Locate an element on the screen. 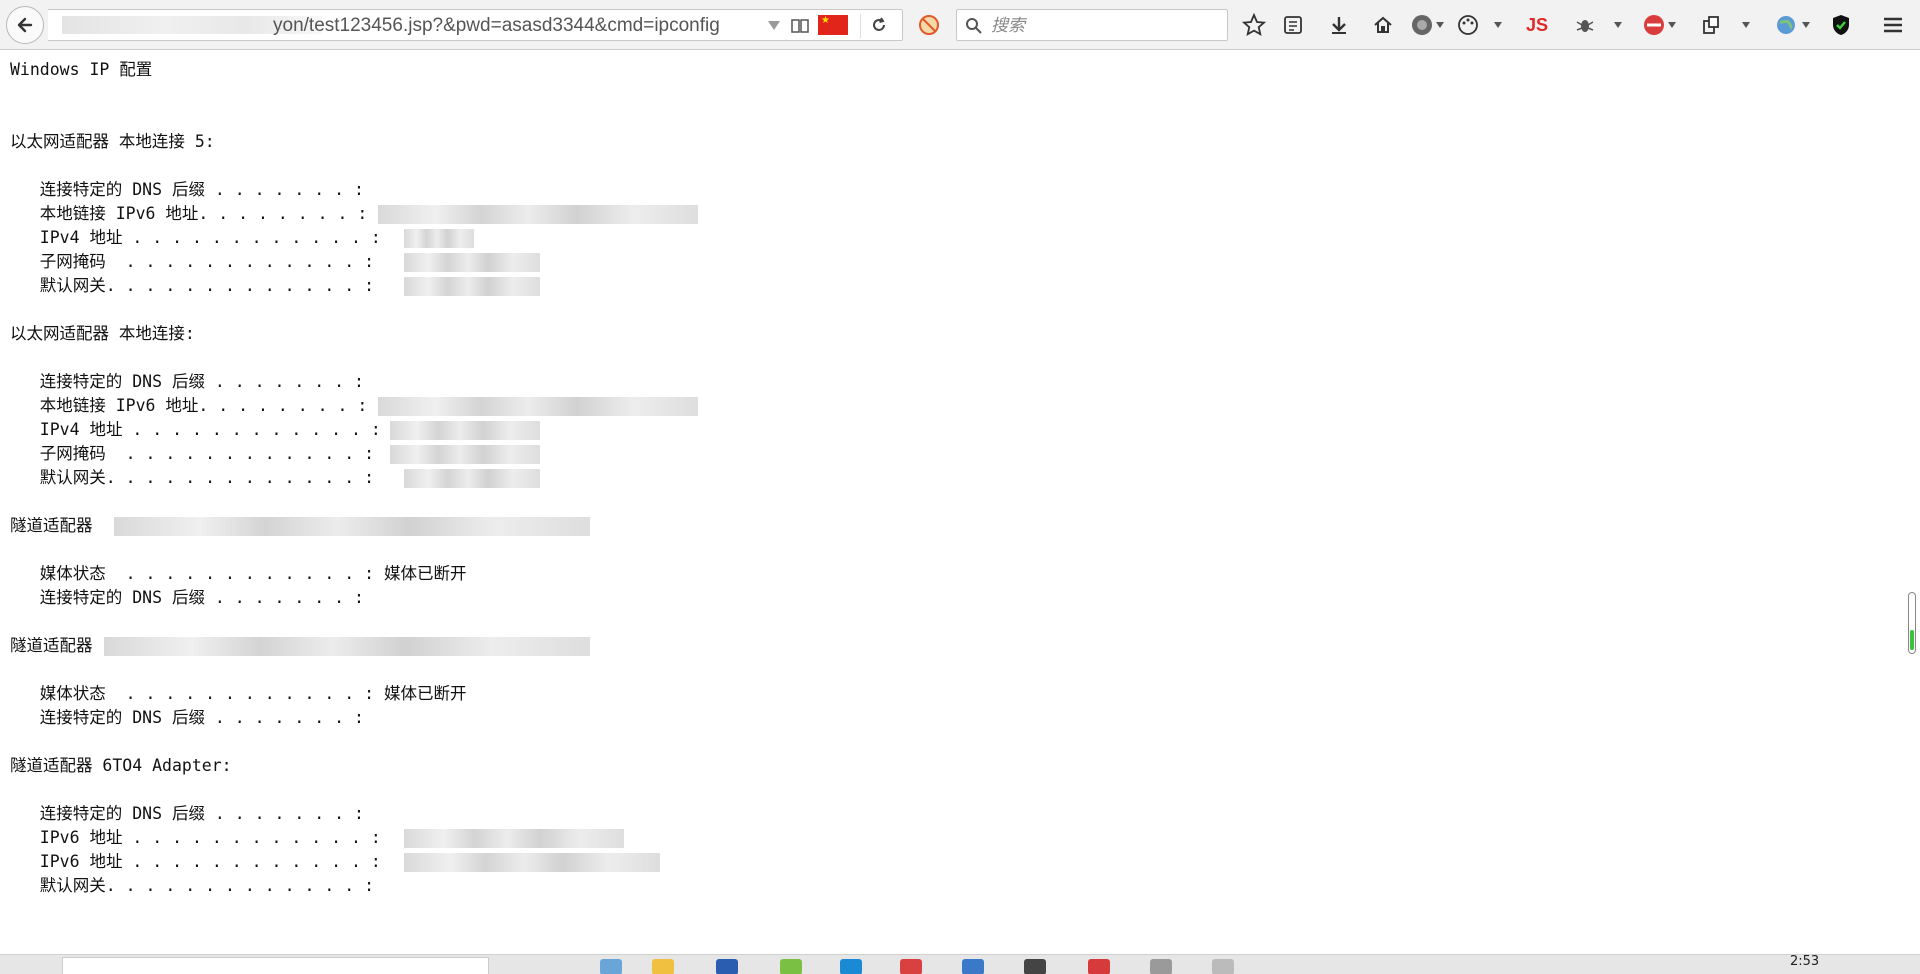  home-icon is located at coordinates (1383, 25).